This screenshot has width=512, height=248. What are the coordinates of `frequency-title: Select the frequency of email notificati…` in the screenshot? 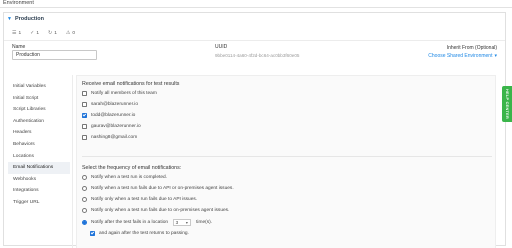 It's located at (132, 168).